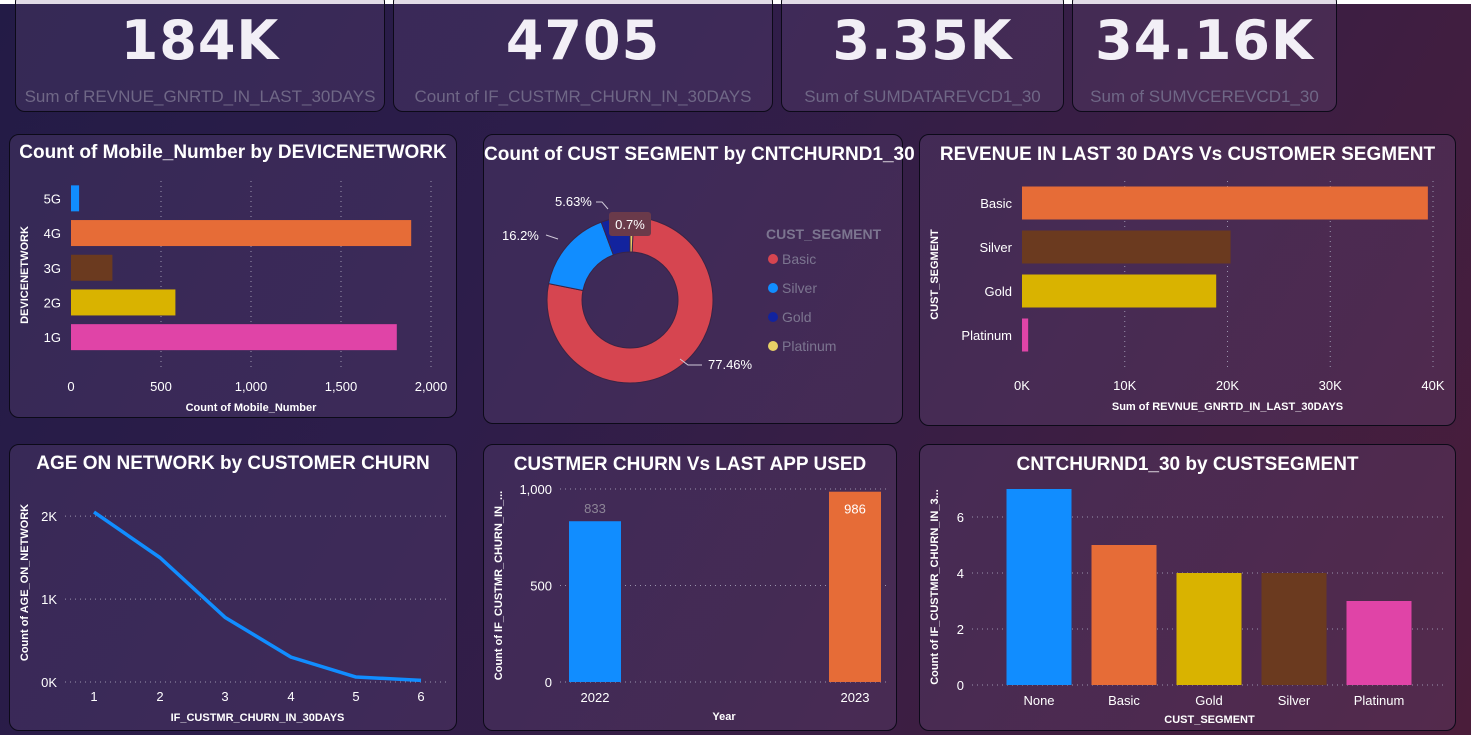  I want to click on x-tick-label: None, so click(1038, 700).